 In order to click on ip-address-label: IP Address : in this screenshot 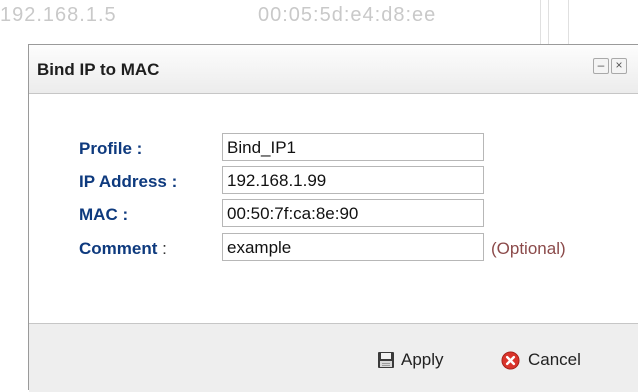, I will do `click(128, 181)`.